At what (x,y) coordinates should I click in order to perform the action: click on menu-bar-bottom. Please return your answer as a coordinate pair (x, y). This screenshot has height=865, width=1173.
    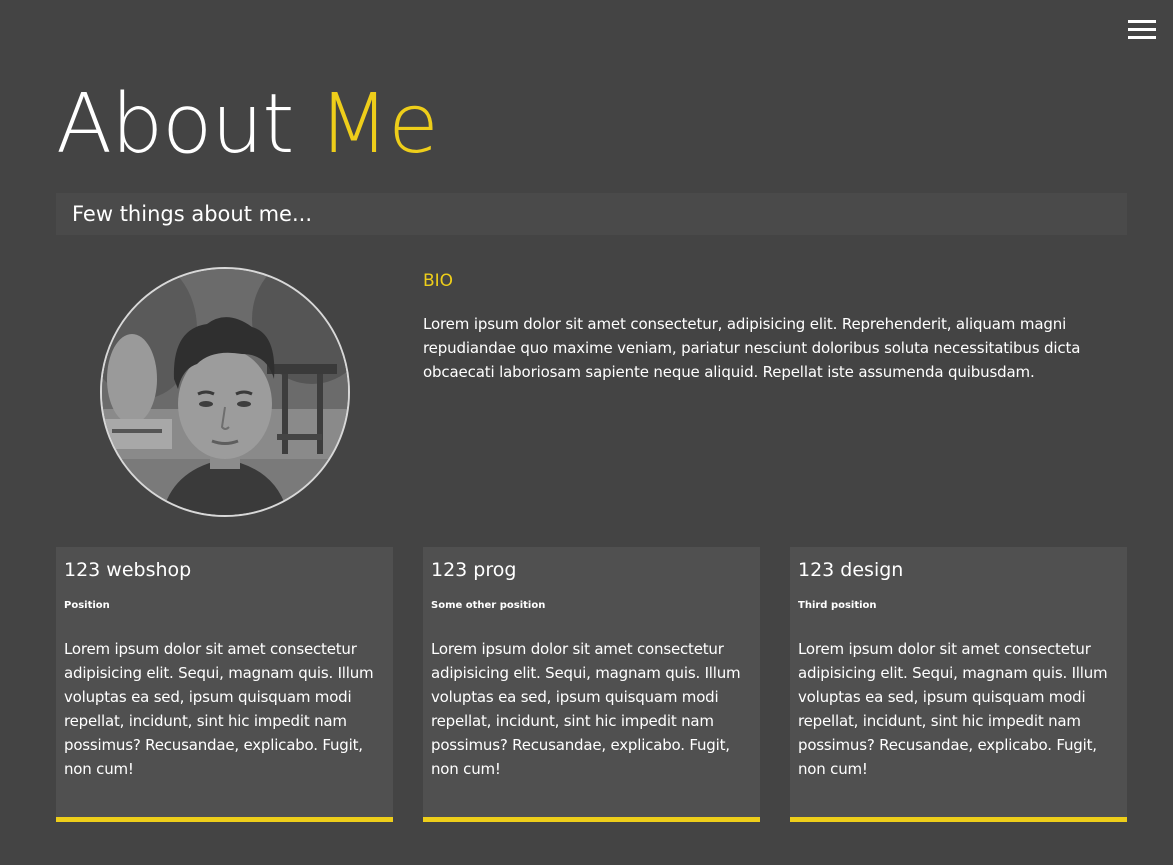
    Looking at the image, I should click on (1142, 37).